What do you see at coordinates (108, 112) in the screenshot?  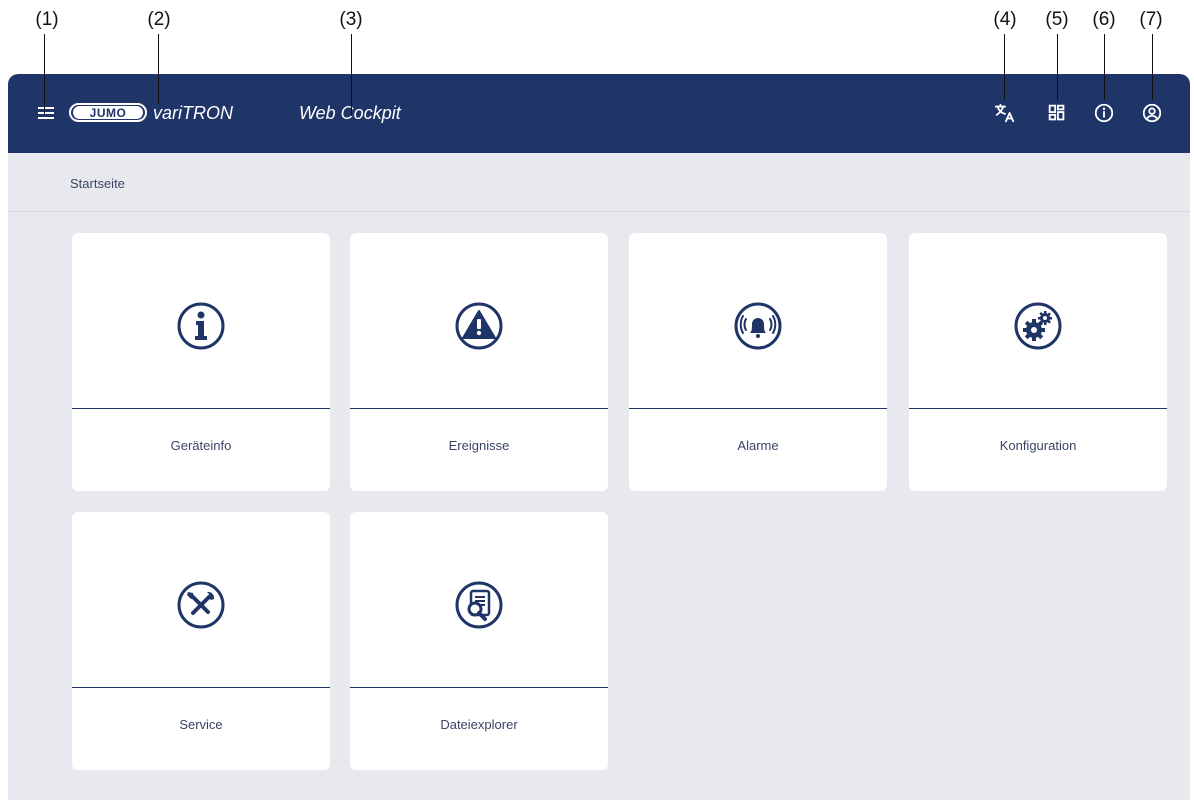 I see `jumo-logo: JUMO` at bounding box center [108, 112].